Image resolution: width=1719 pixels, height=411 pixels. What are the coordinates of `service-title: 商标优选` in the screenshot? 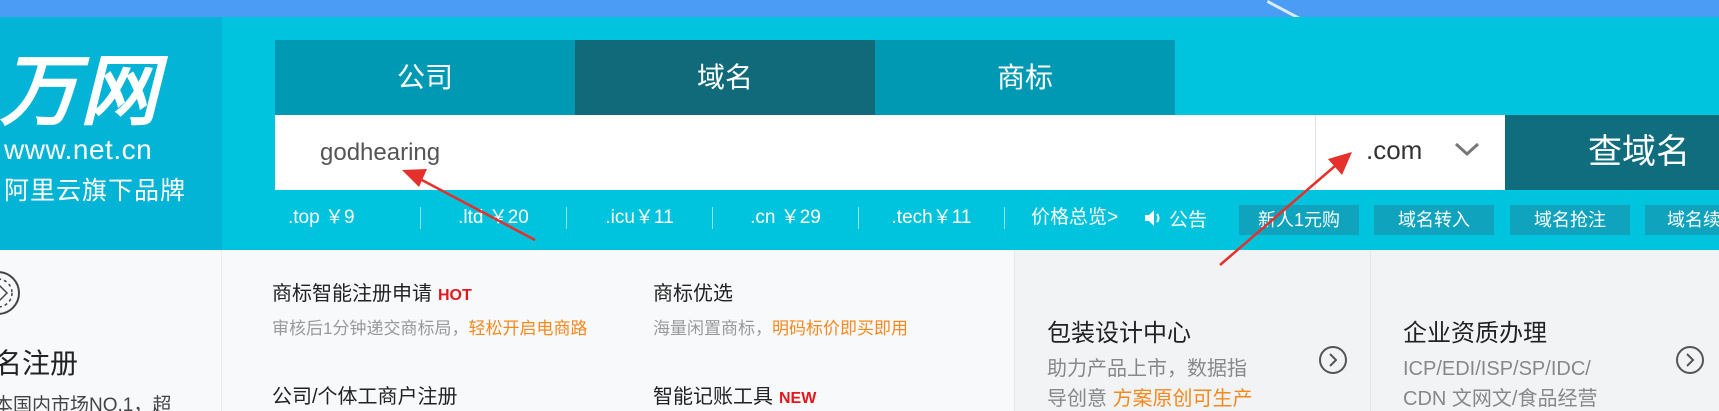 It's located at (693, 294).